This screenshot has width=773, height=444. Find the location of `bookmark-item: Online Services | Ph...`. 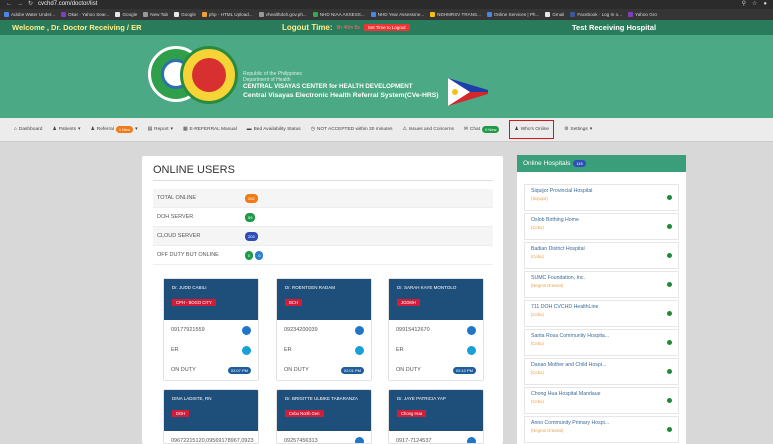

bookmark-item: Online Services | Ph... is located at coordinates (512, 14).